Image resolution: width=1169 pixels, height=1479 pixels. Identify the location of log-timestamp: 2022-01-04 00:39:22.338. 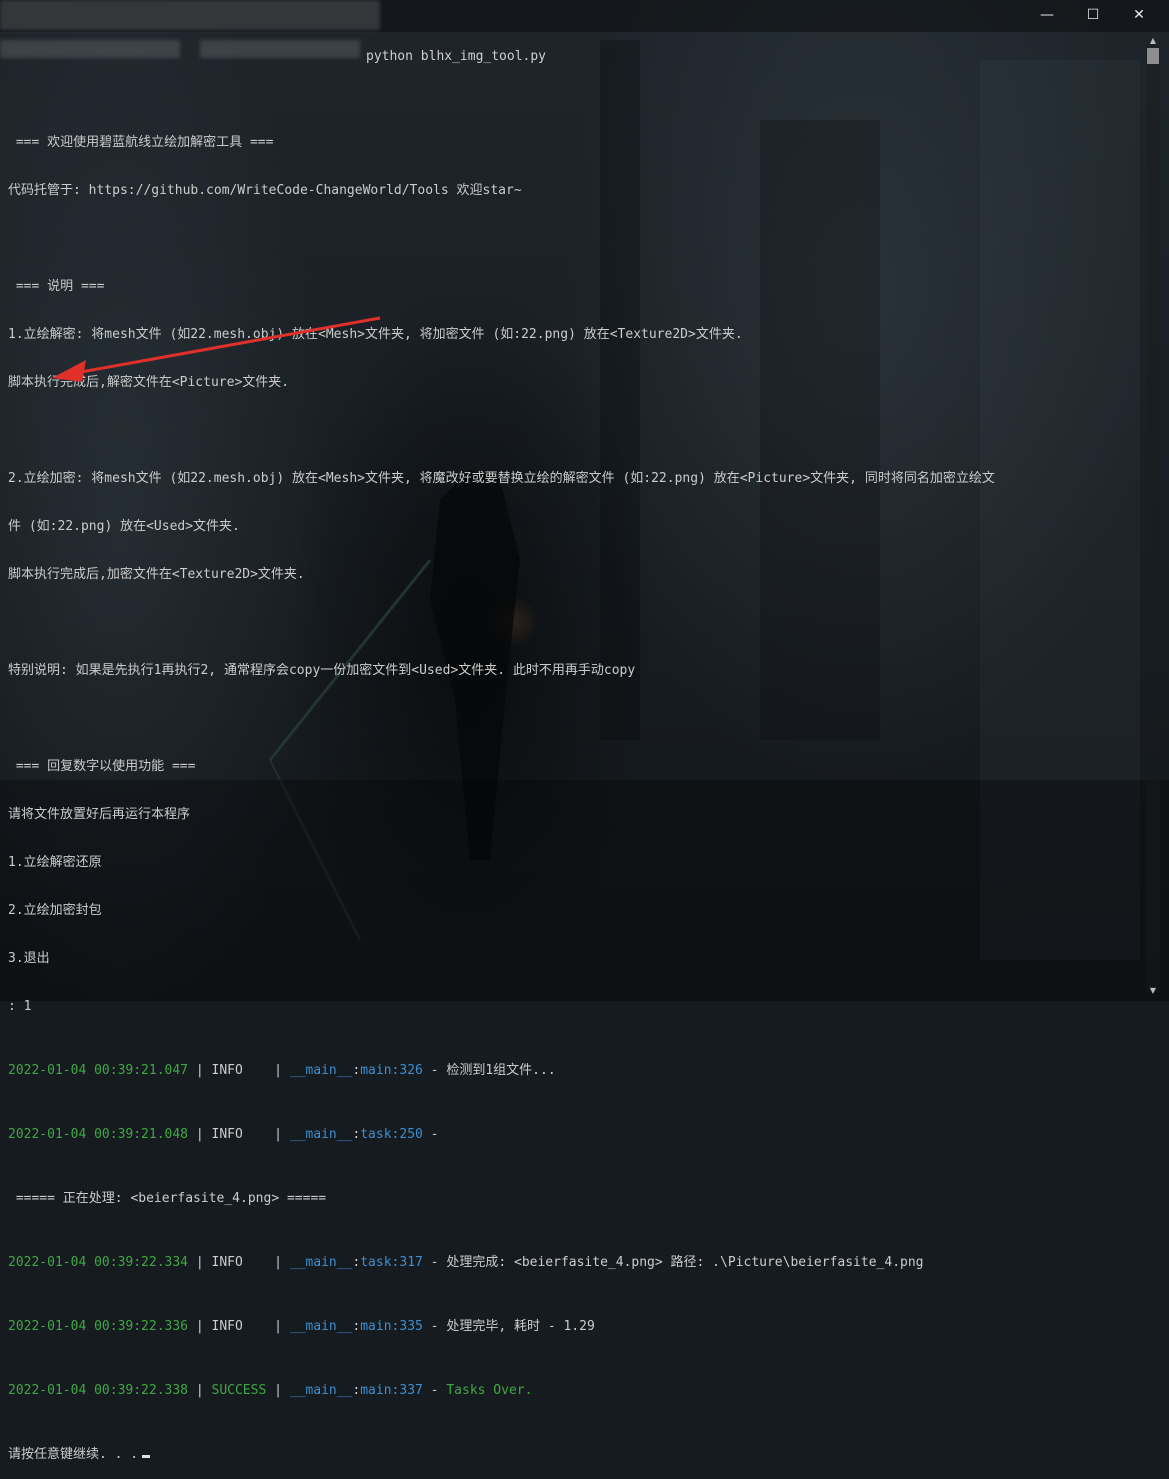
(98, 1390).